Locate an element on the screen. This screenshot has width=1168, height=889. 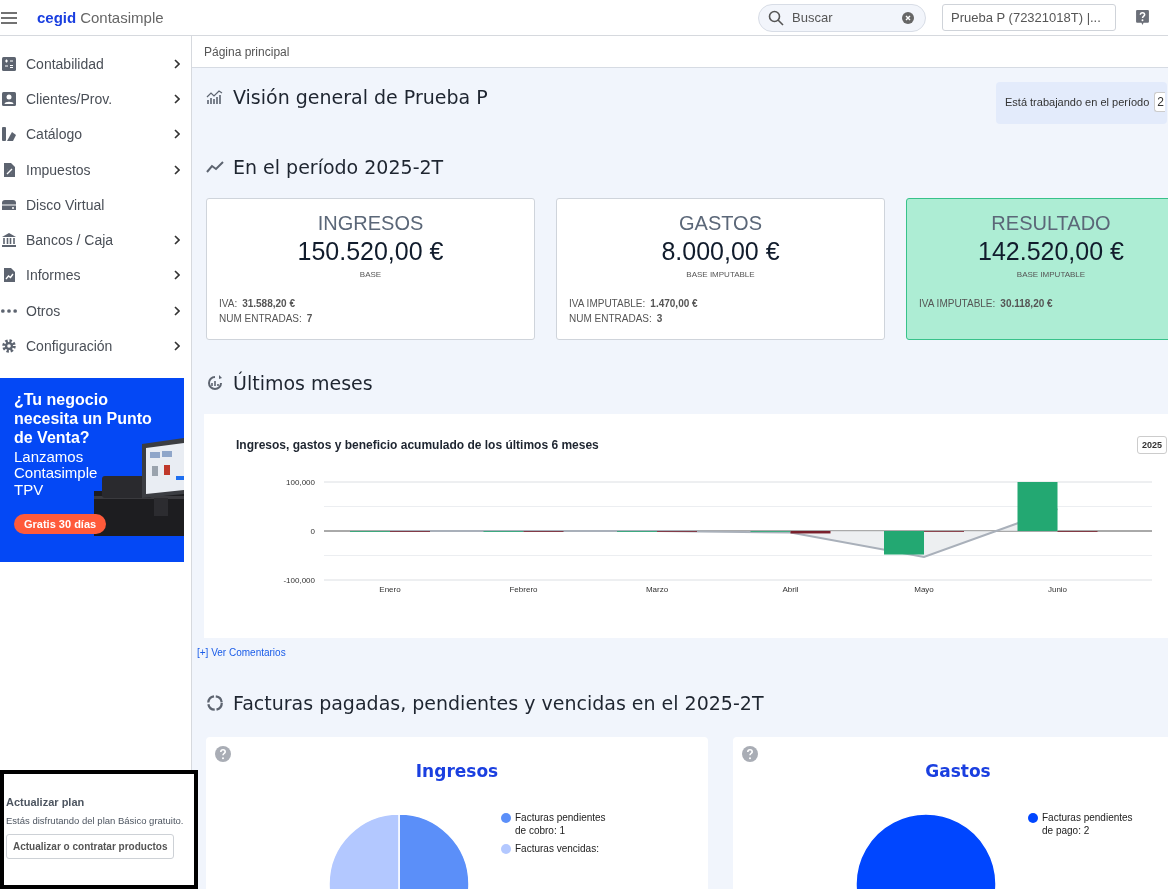
logo-brand: cegid is located at coordinates (57, 17).